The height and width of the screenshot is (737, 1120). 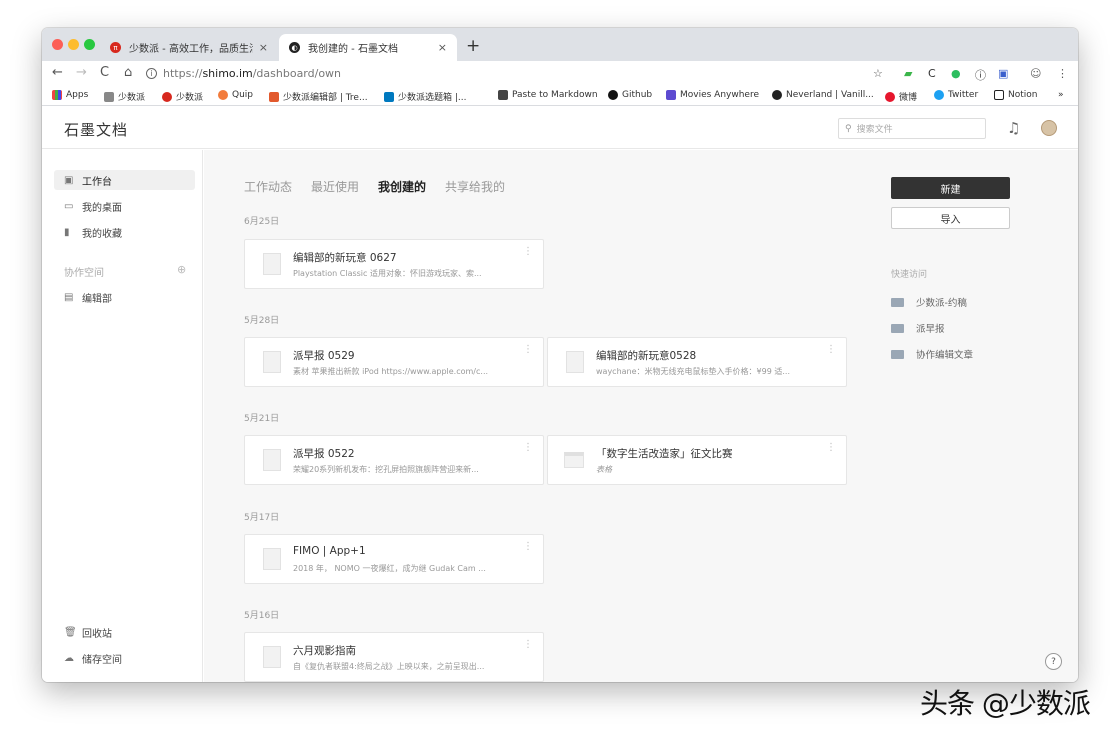 I want to click on home-icon: ⌂, so click(x=128, y=72).